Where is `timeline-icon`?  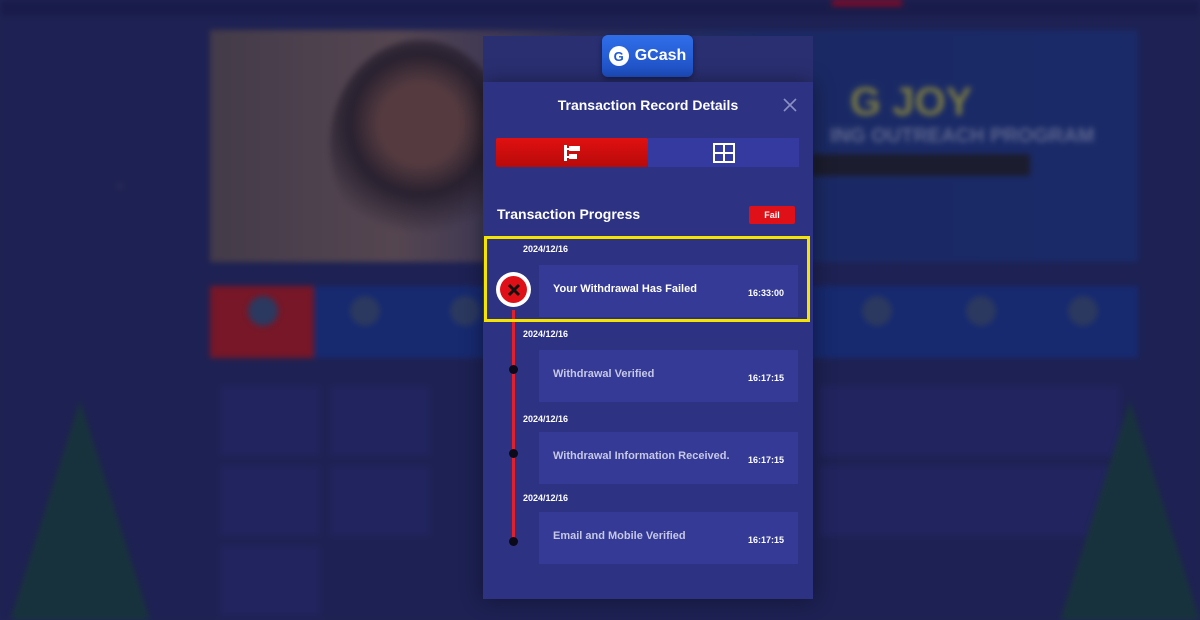 timeline-icon is located at coordinates (572, 152).